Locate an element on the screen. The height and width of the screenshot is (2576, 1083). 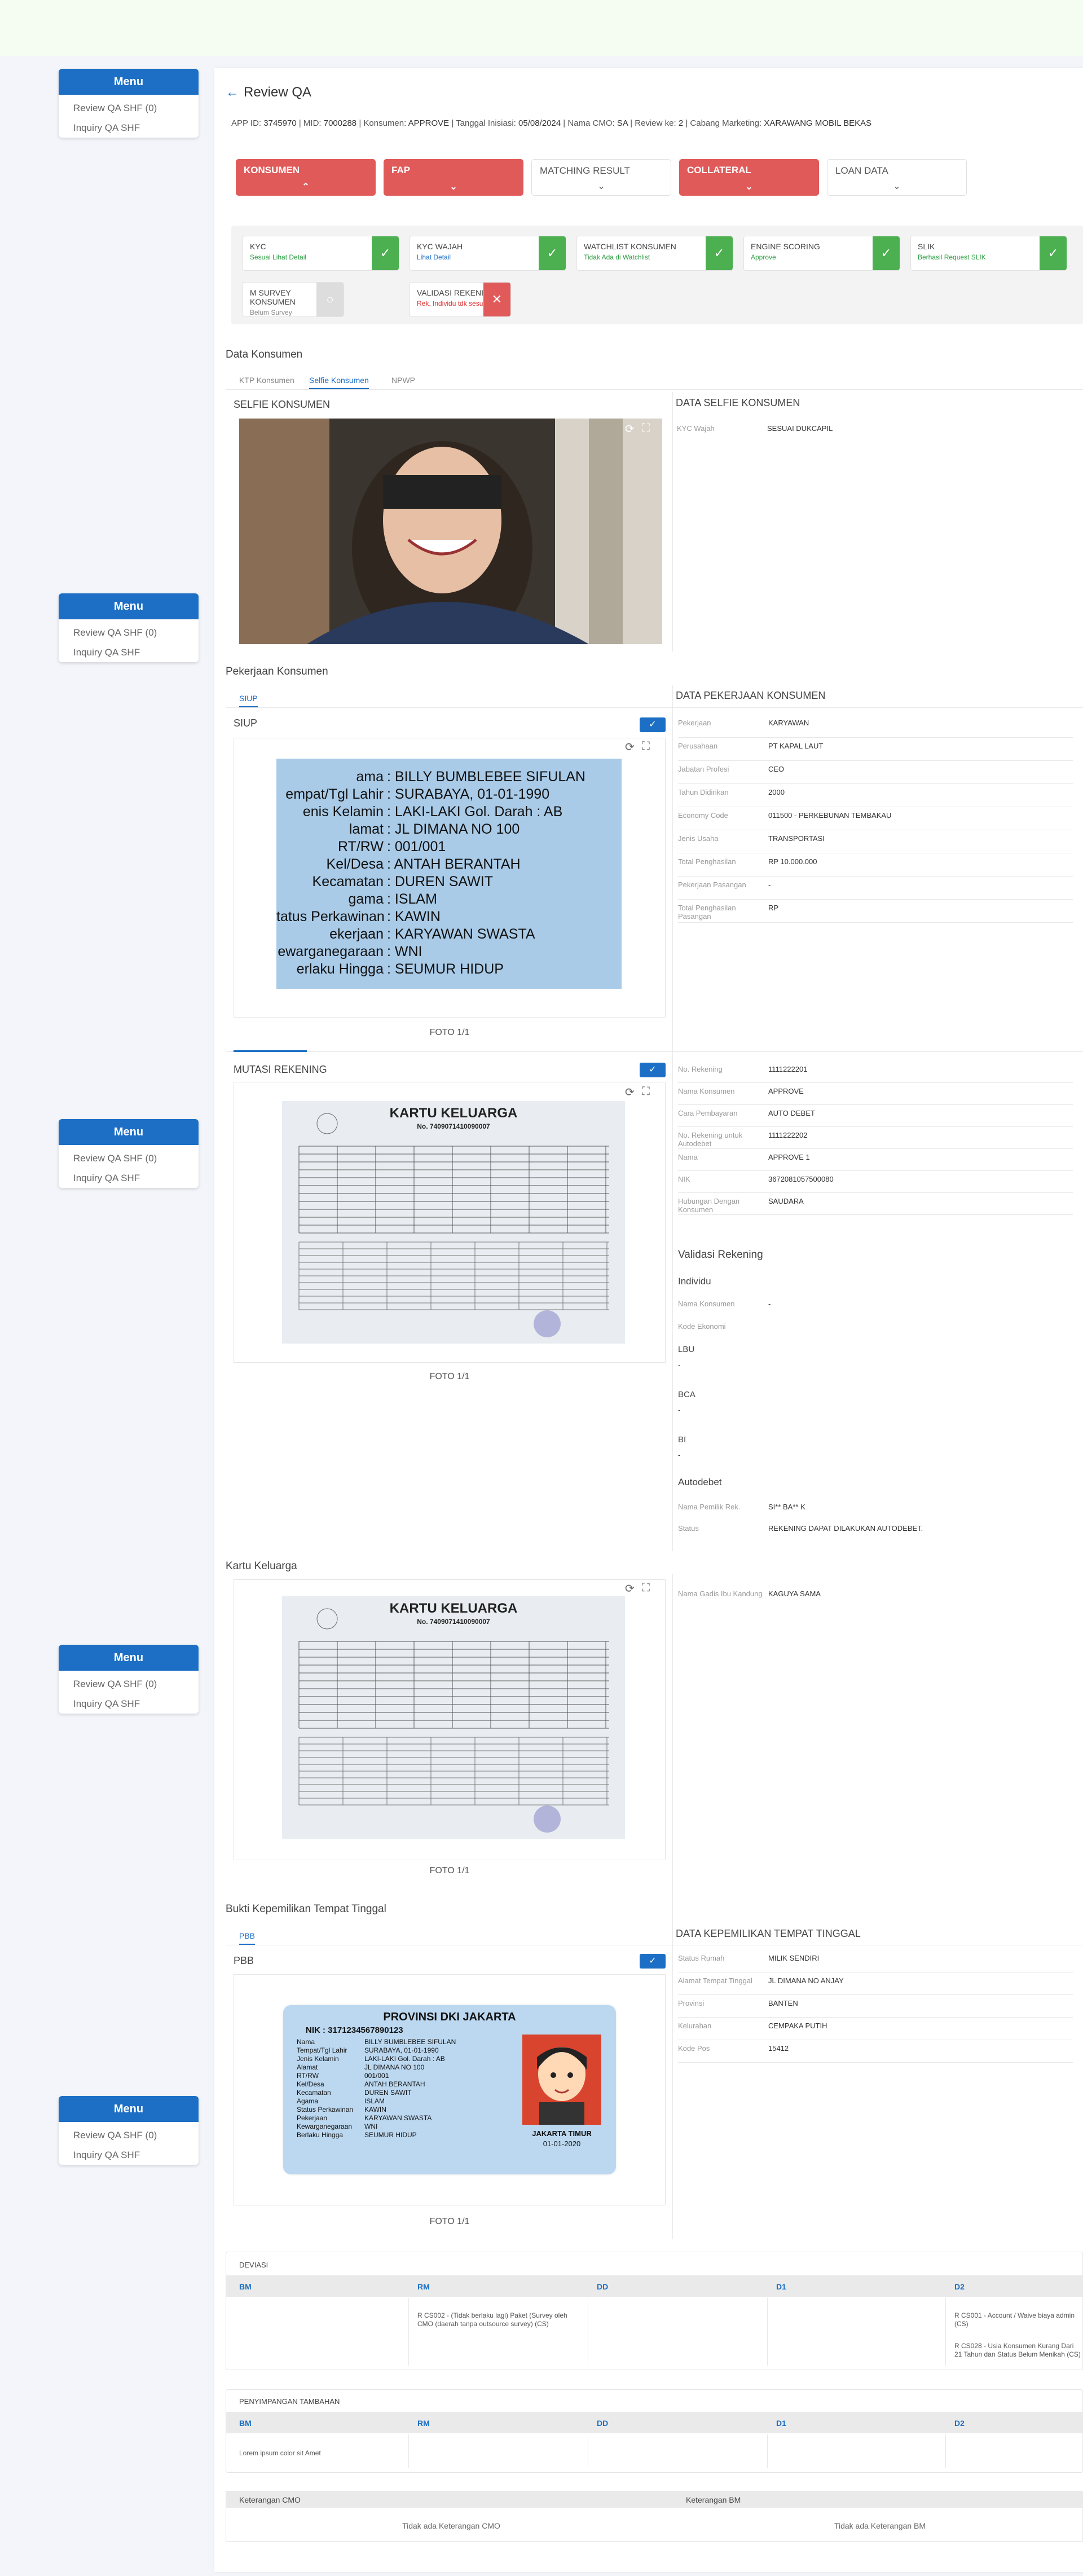
field-label: Kode Ekonomi is located at coordinates (702, 1327).